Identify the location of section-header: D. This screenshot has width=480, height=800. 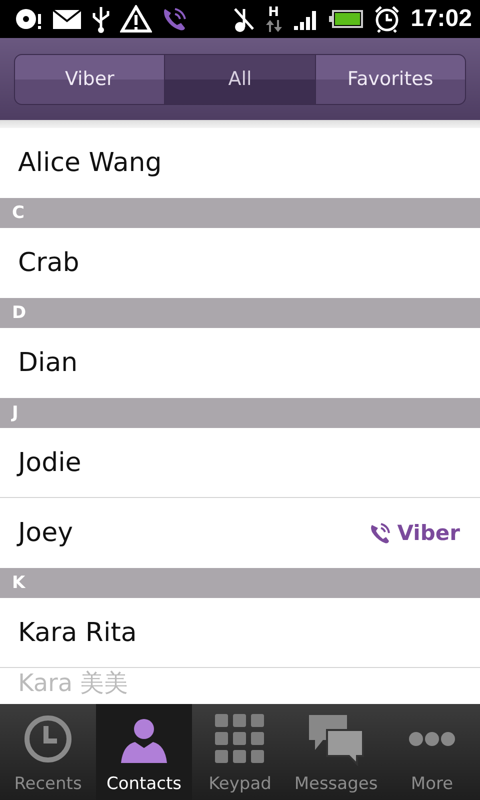
(240, 313).